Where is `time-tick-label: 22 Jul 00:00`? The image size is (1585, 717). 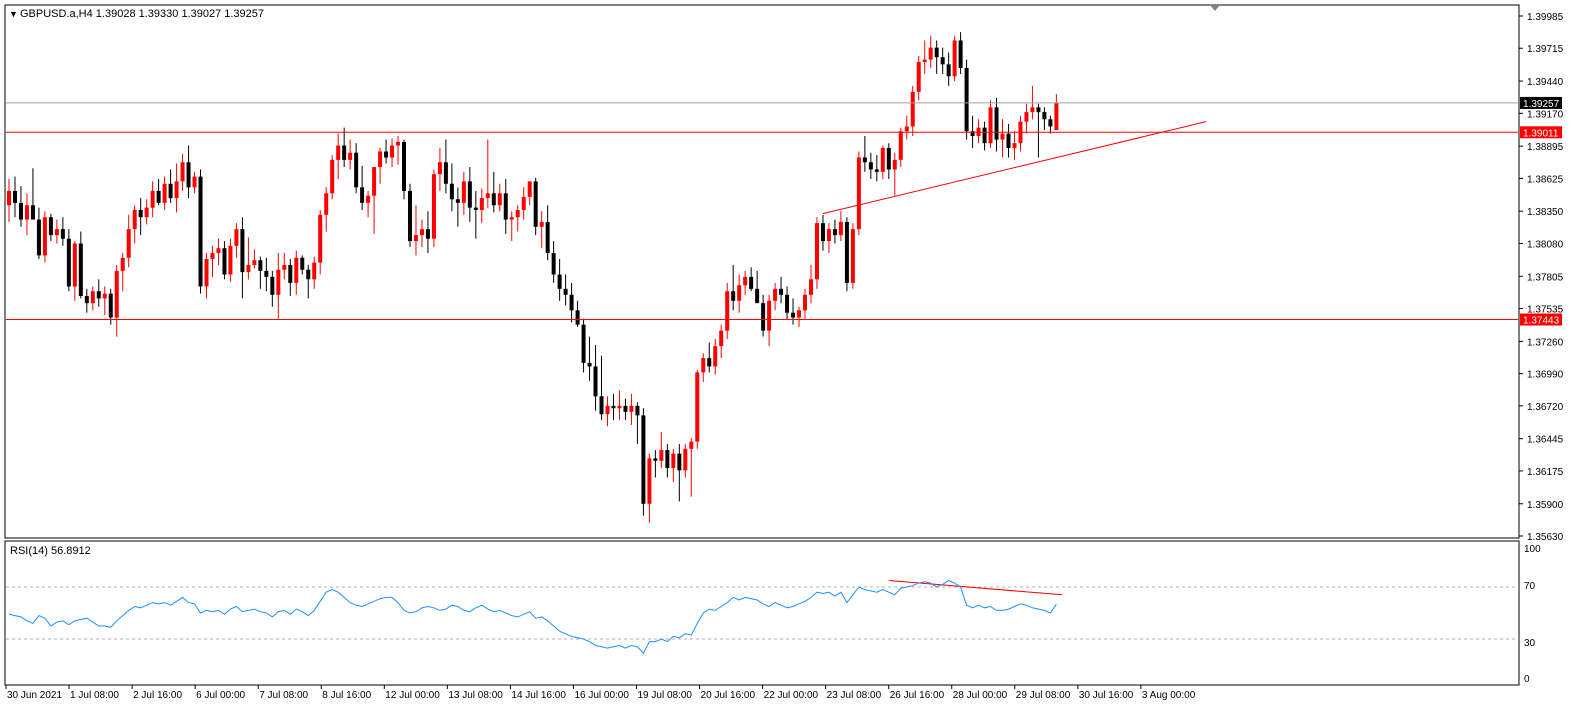
time-tick-label: 22 Jul 00:00 is located at coordinates (791, 695).